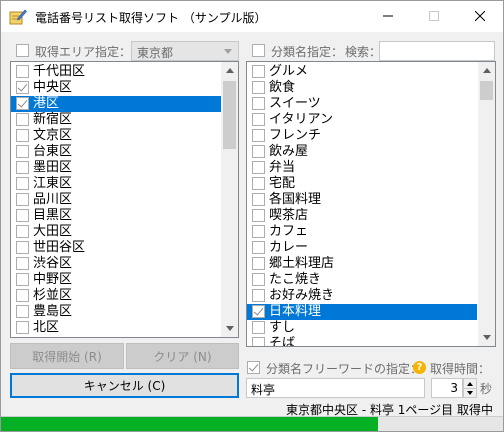  What do you see at coordinates (182, 356) in the screenshot?
I see `clear-button: クリア (N)` at bounding box center [182, 356].